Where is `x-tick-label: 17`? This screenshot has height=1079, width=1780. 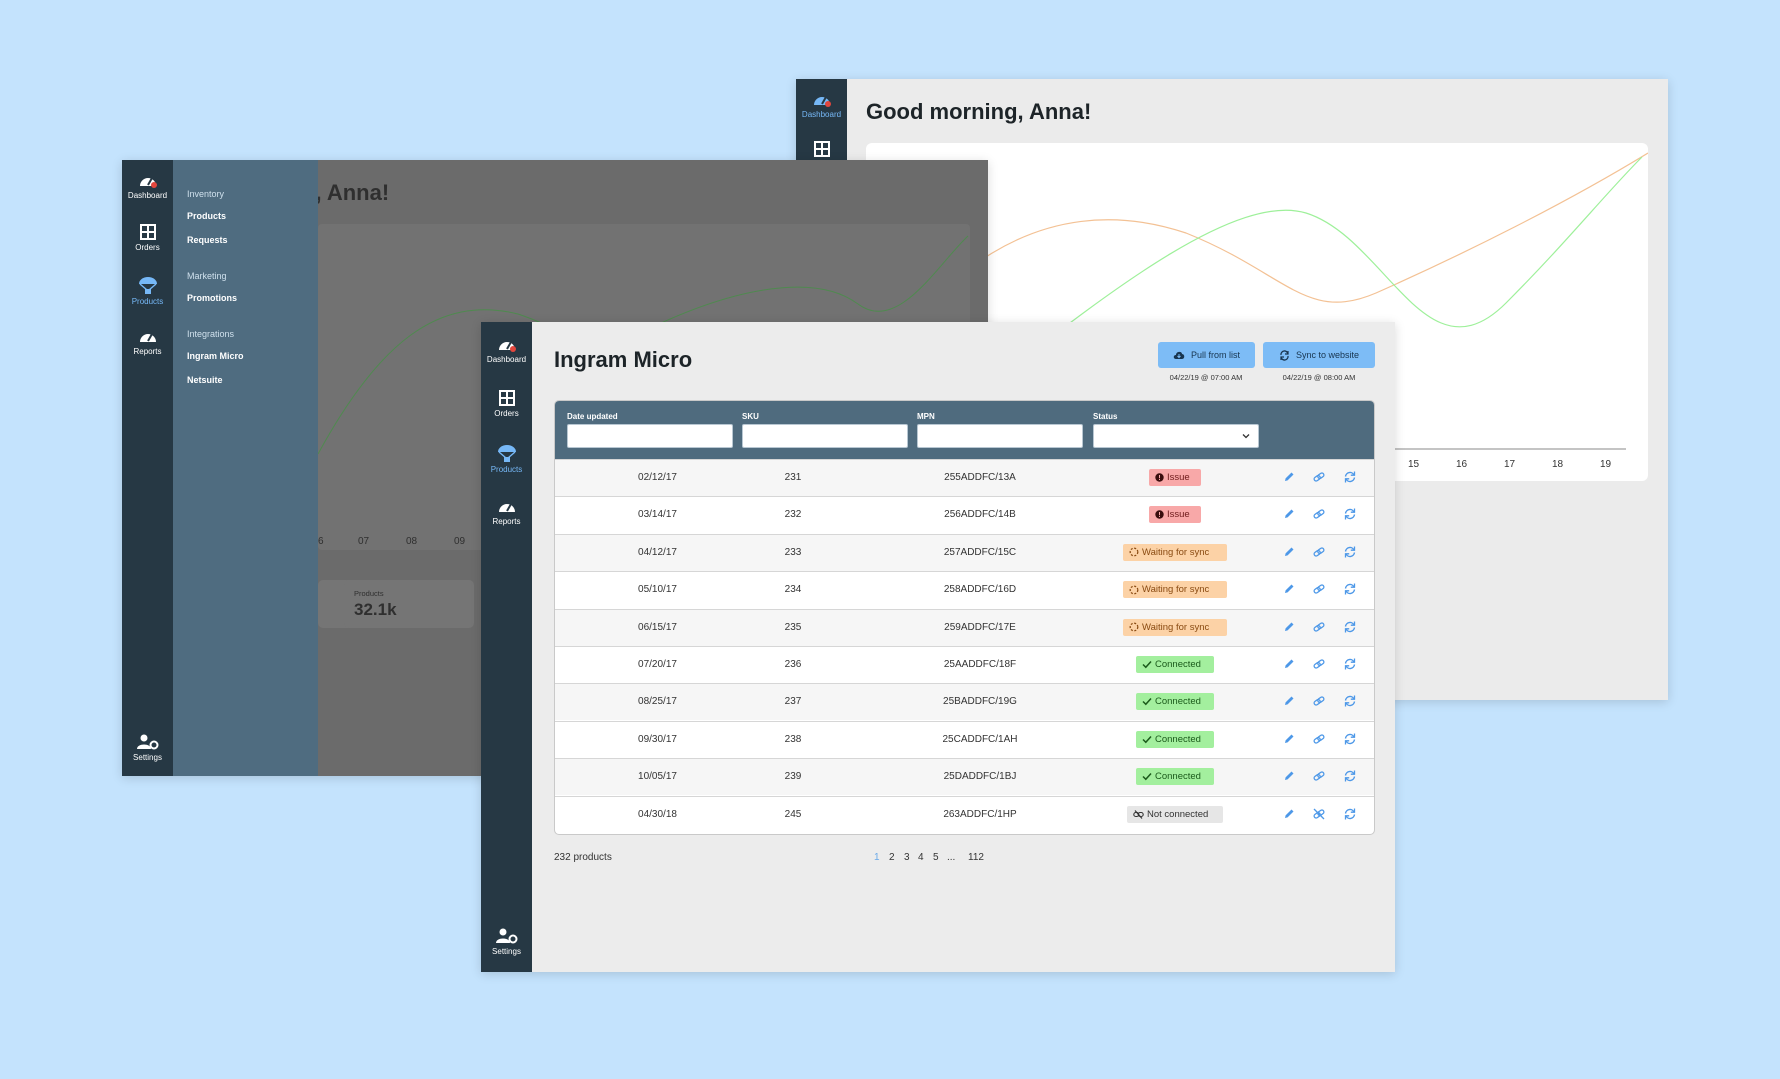 x-tick-label: 17 is located at coordinates (1510, 464).